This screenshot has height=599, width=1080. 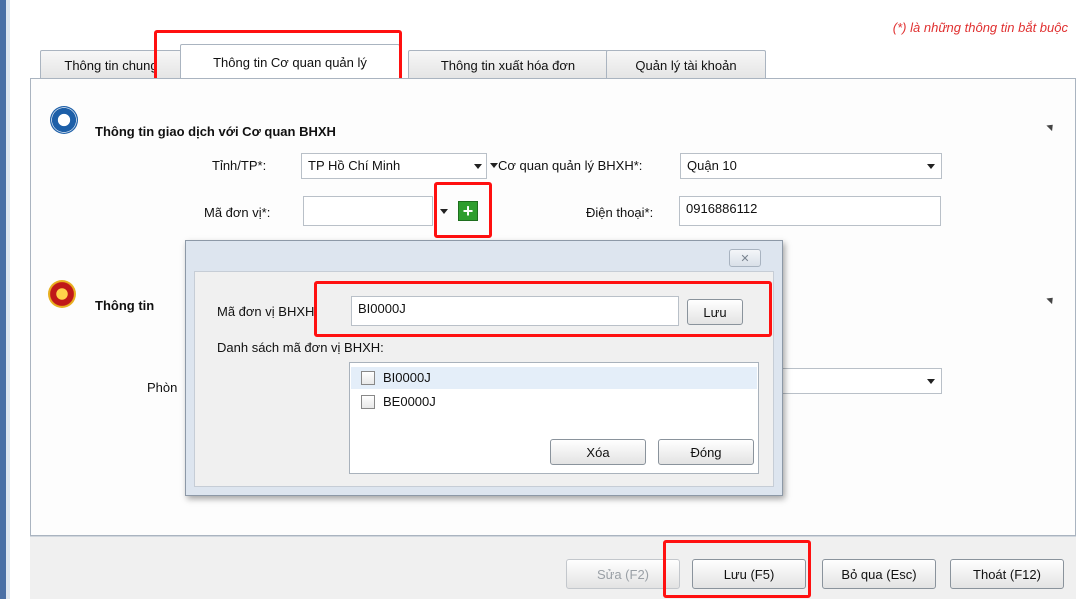 I want to click on agency-select: Quận 10, so click(x=811, y=166).